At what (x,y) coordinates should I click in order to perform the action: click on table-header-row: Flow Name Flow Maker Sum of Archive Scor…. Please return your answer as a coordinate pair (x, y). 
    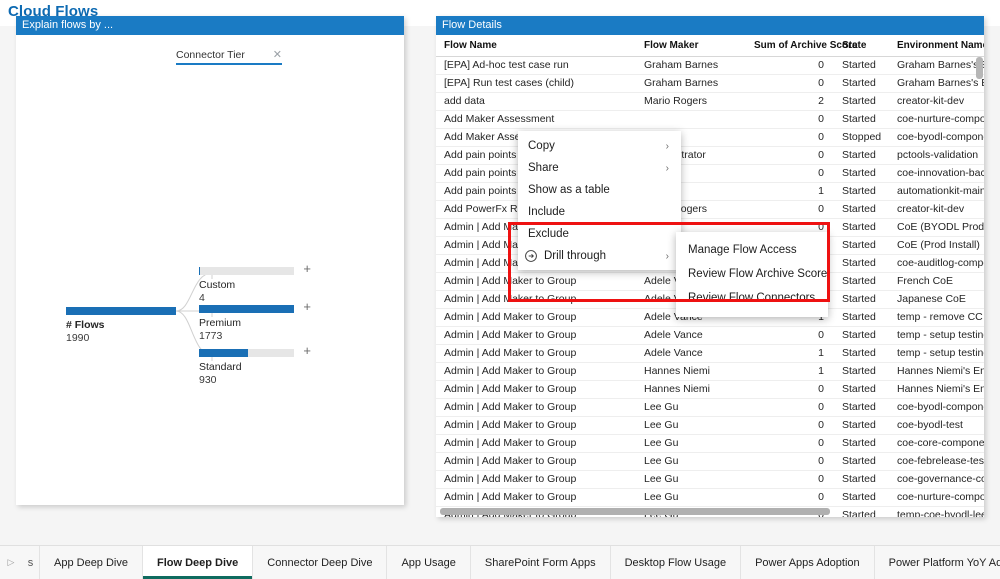
    Looking at the image, I should click on (710, 46).